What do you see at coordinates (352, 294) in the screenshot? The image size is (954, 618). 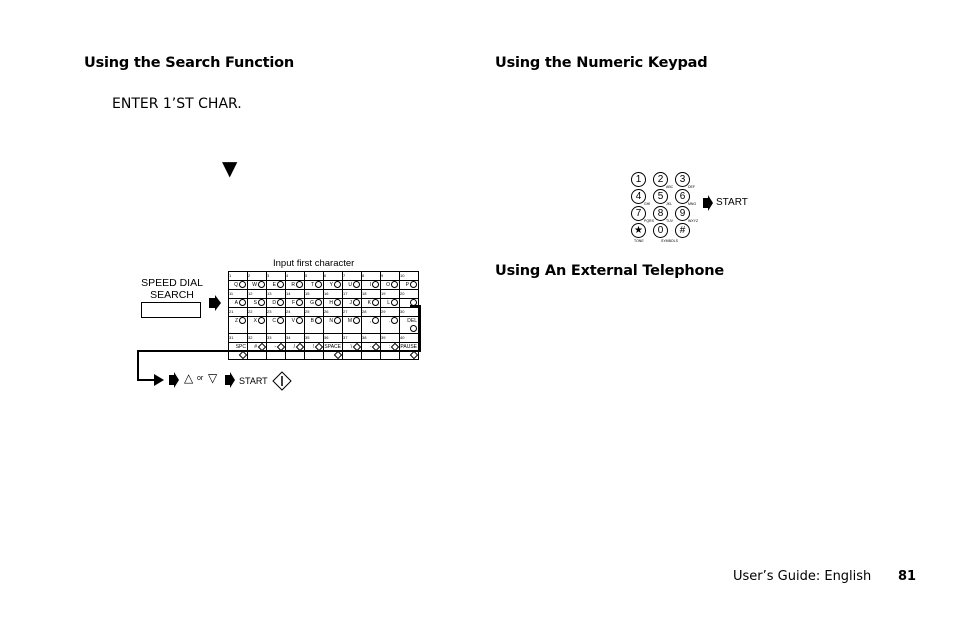 I see `grid-number-cell: 17` at bounding box center [352, 294].